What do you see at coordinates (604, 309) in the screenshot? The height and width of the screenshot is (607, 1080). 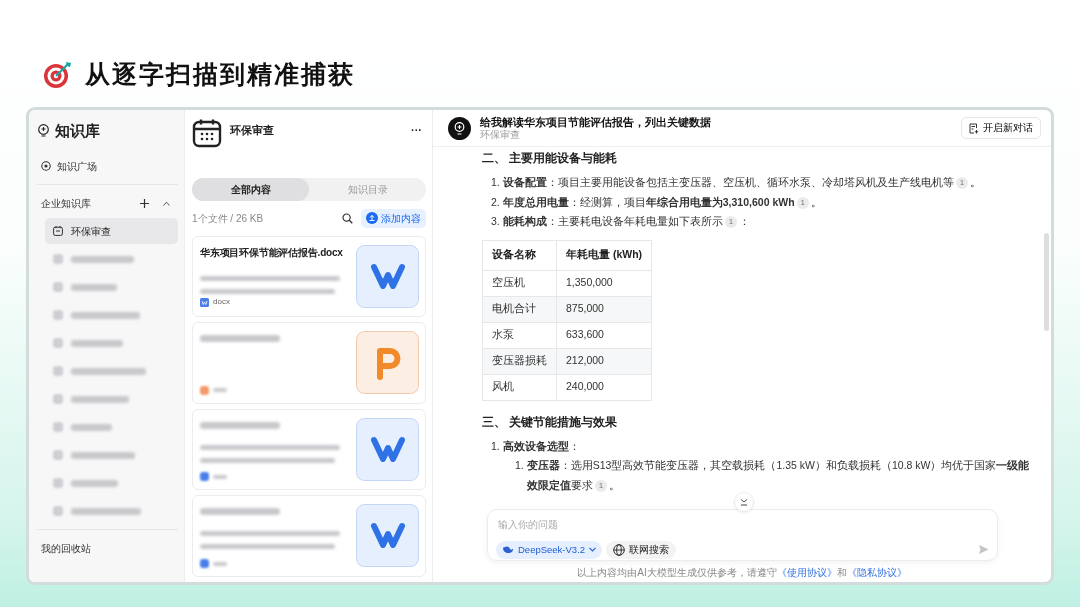 I see `table-cell: 875,000` at bounding box center [604, 309].